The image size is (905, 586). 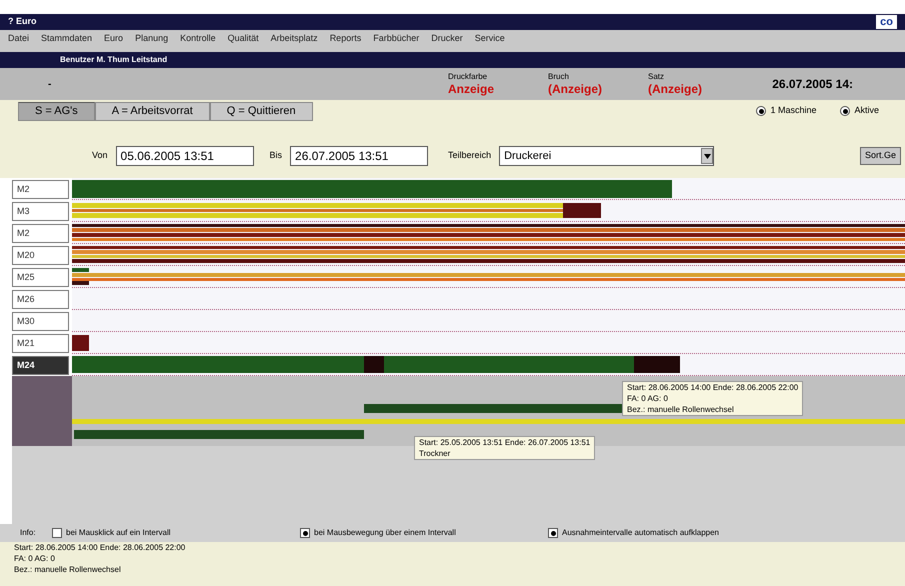 What do you see at coordinates (100, 155) in the screenshot?
I see `from-label: Von` at bounding box center [100, 155].